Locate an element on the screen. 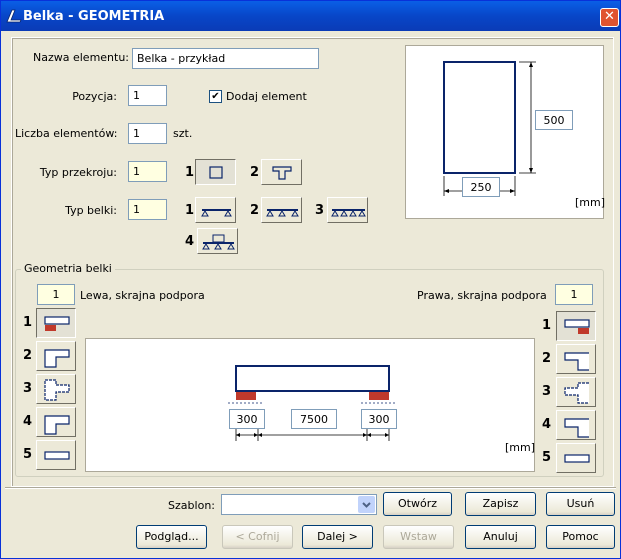 The height and width of the screenshot is (559, 621). beam-option-number: 1 is located at coordinates (190, 210).